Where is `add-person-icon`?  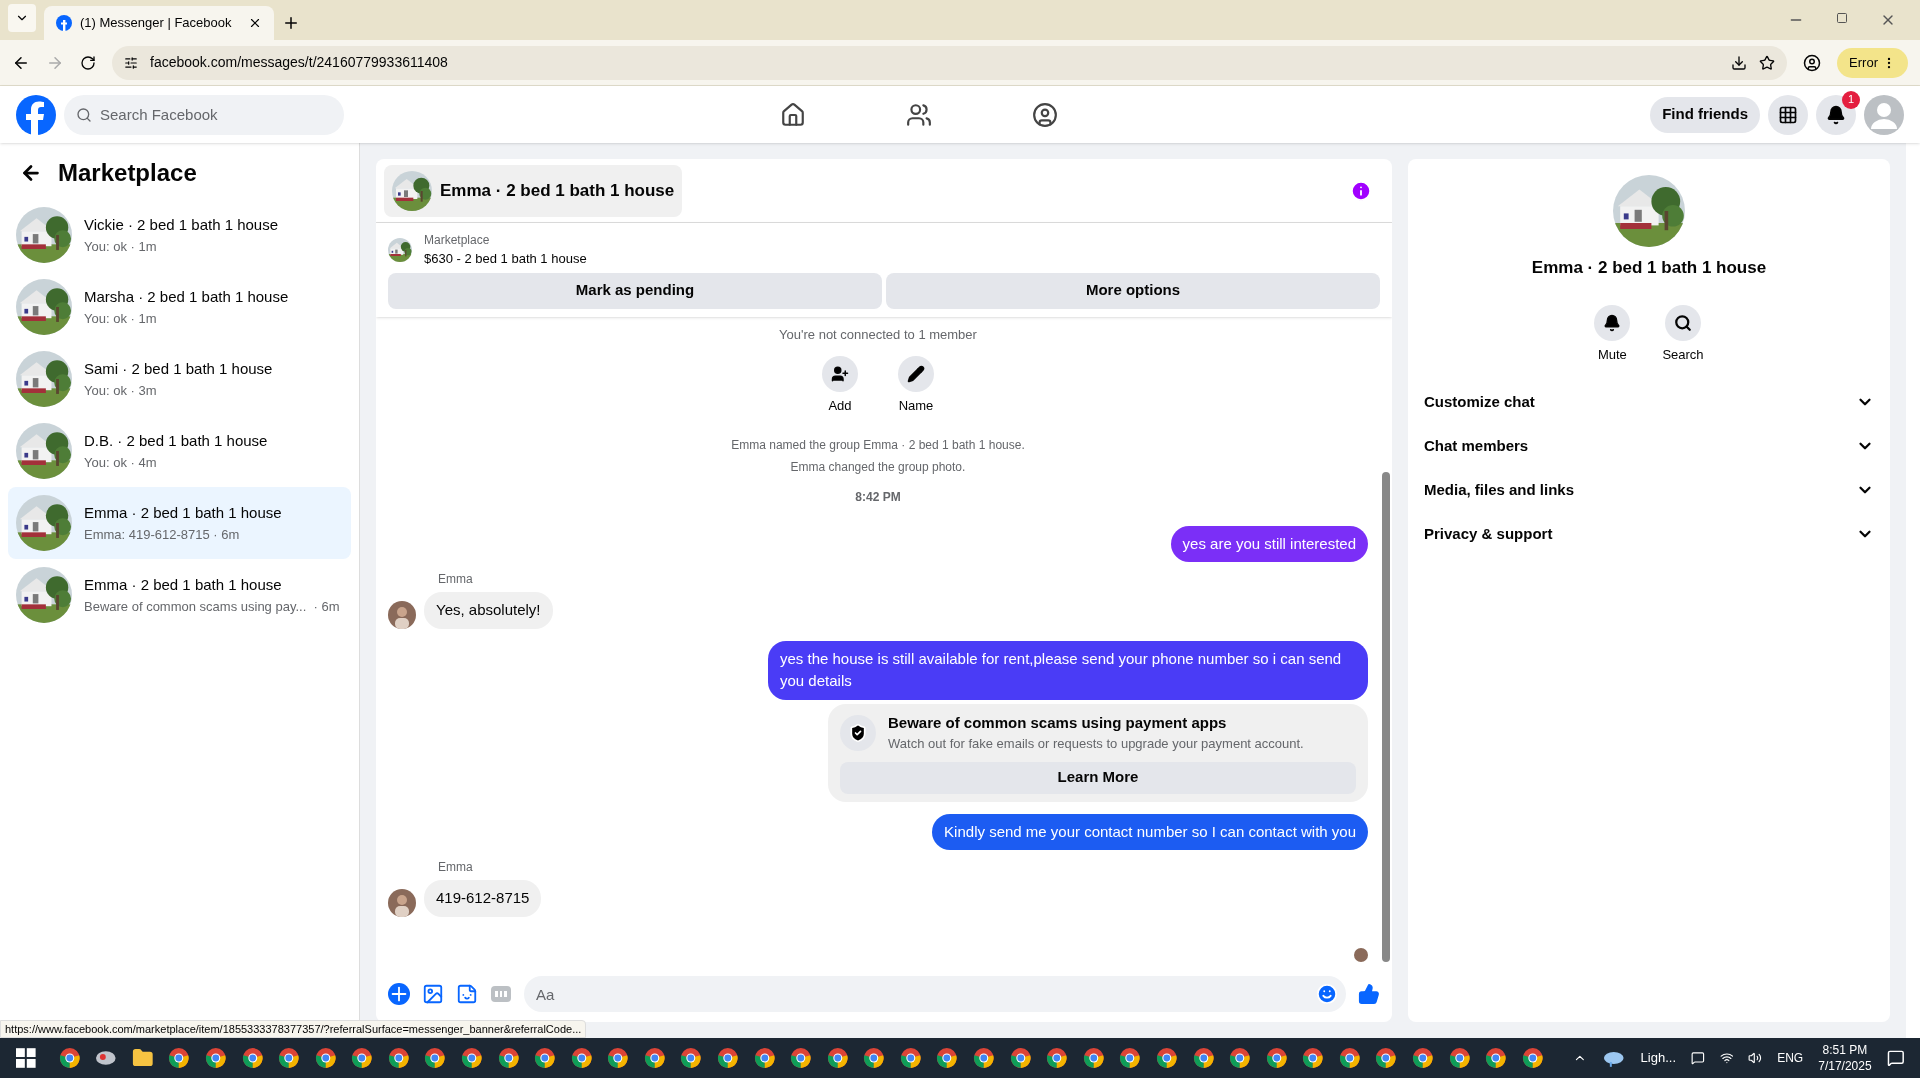 add-person-icon is located at coordinates (840, 374).